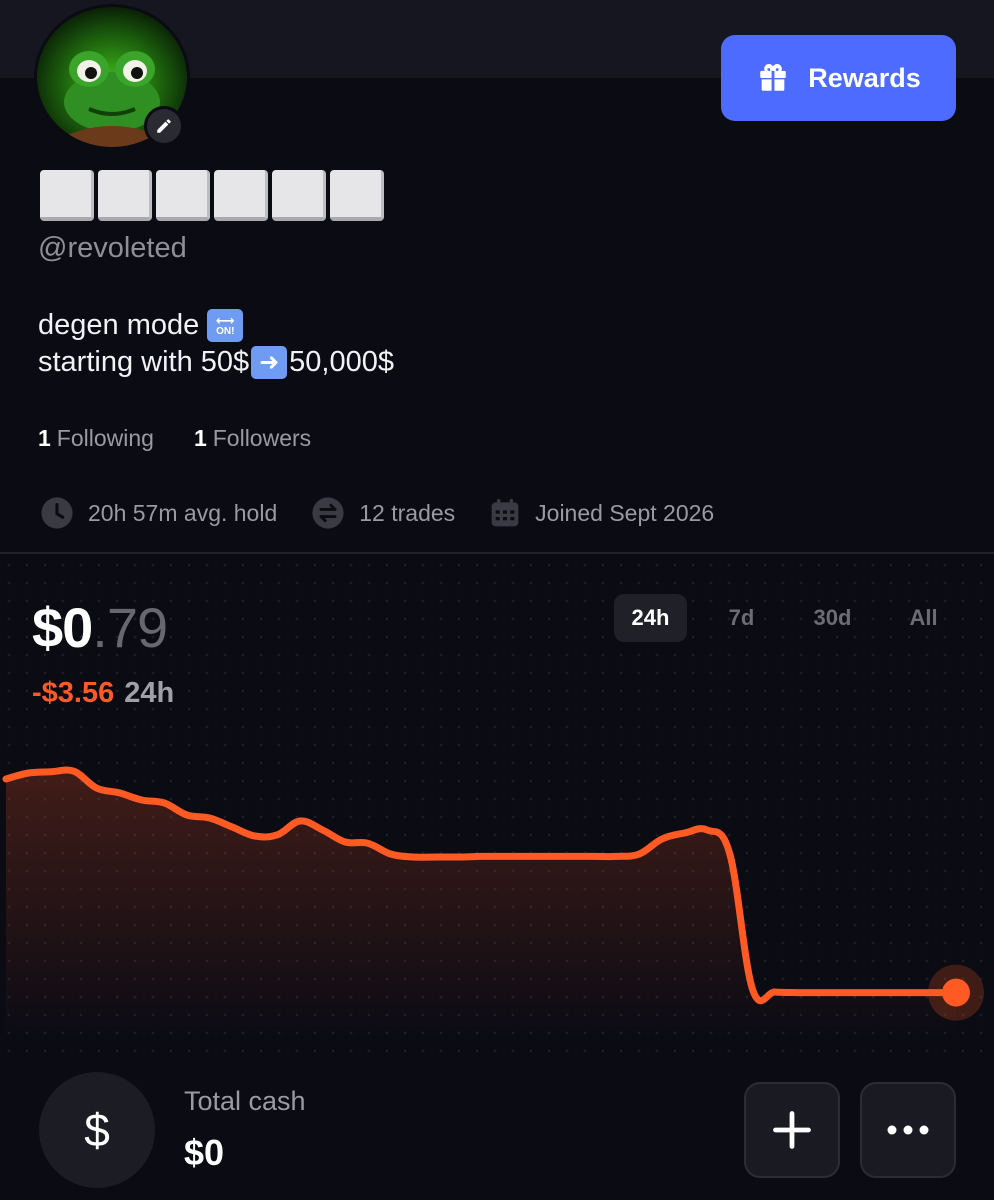 This screenshot has height=1200, width=994. What do you see at coordinates (174, 438) in the screenshot?
I see `follow-stats: 1 Following 1 Followers` at bounding box center [174, 438].